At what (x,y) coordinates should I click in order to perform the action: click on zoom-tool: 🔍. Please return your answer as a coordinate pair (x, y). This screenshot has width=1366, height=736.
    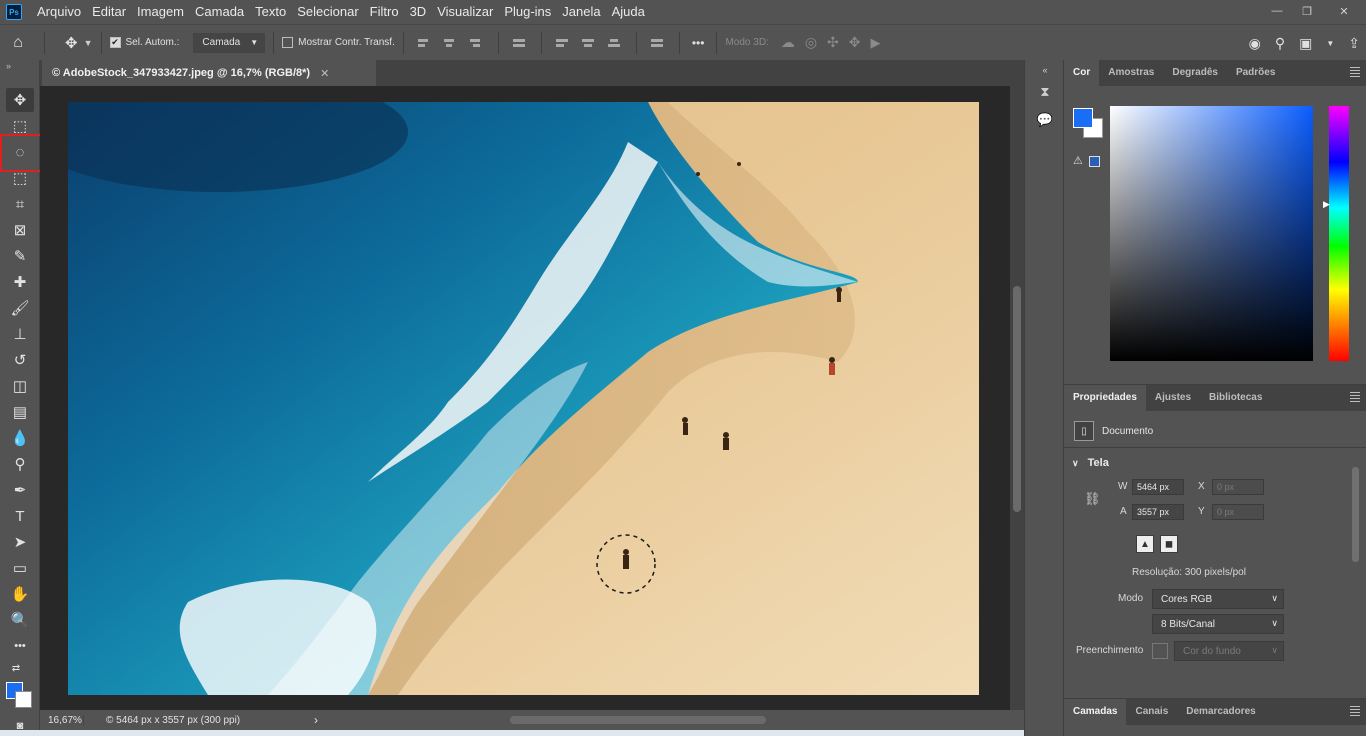
    Looking at the image, I should click on (20, 620).